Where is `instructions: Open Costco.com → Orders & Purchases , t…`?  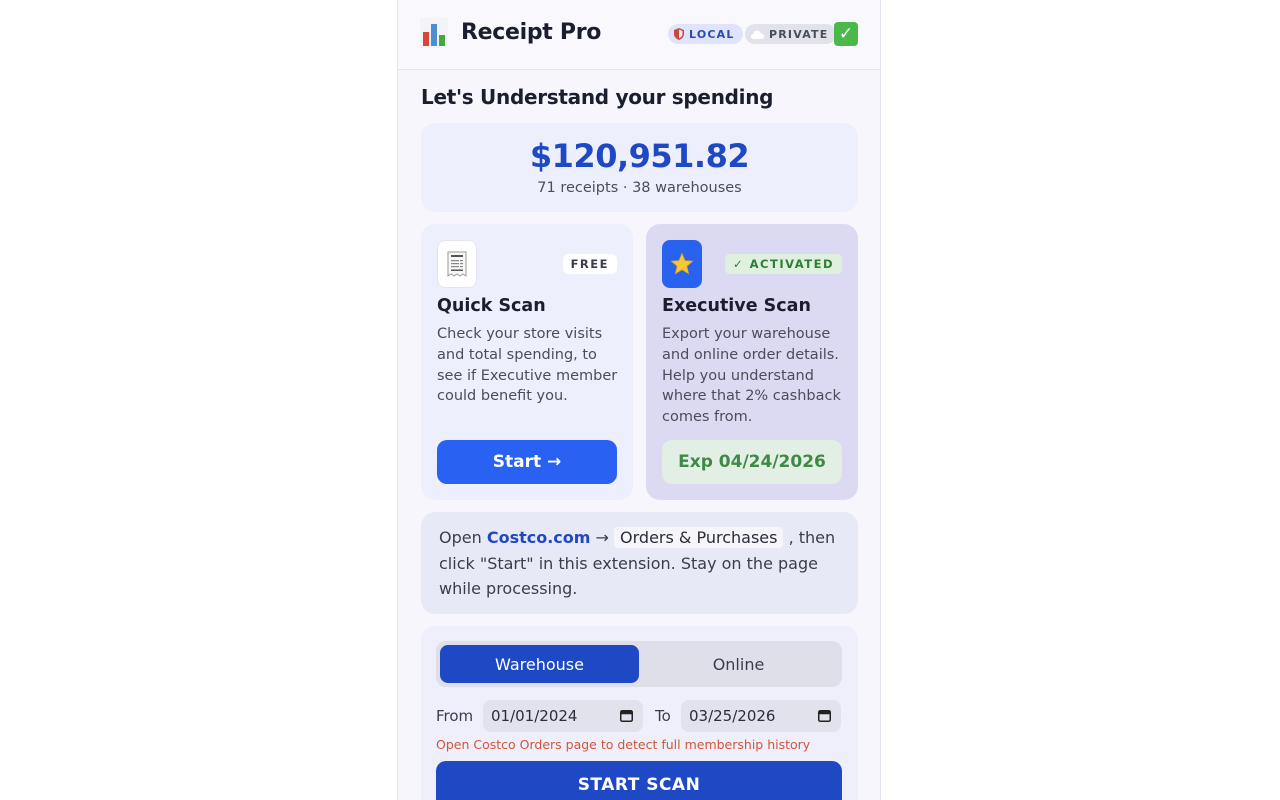
instructions: Open Costco.com → Orders & Purchases , t… is located at coordinates (639, 563).